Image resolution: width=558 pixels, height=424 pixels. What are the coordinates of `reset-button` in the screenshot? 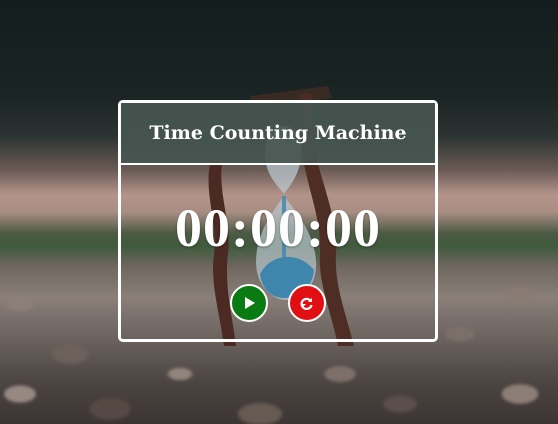 It's located at (307, 303).